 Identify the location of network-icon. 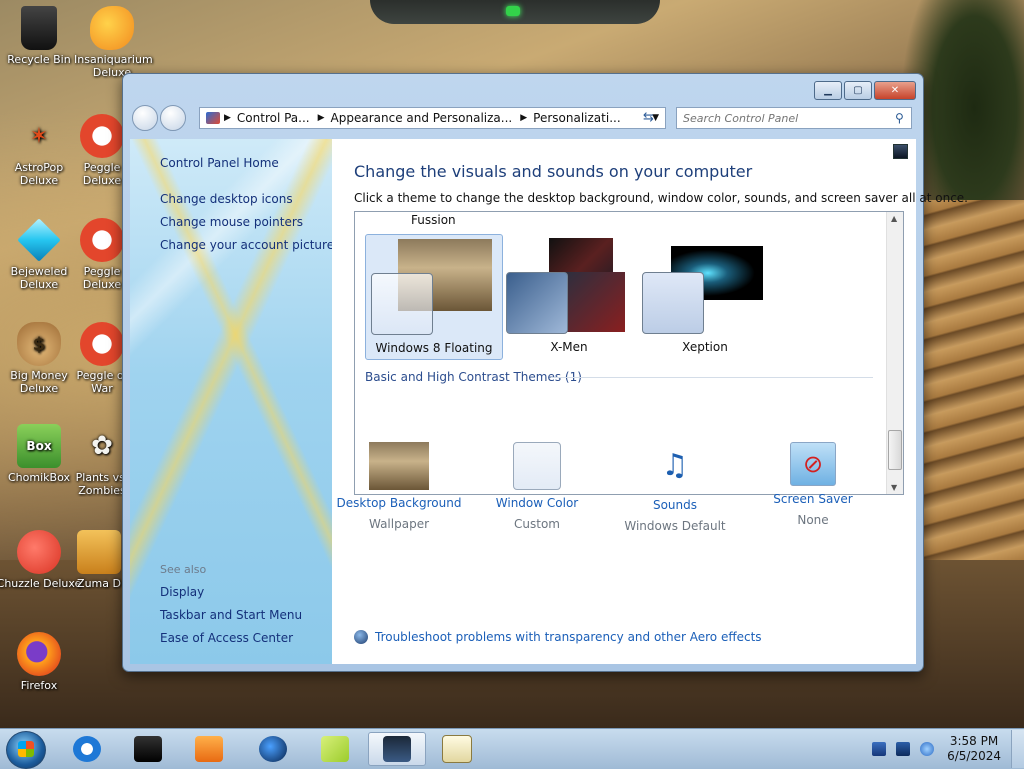
(903, 749).